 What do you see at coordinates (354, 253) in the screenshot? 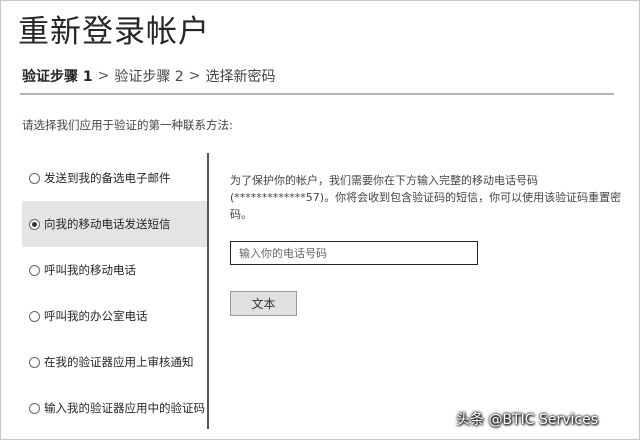
I see `phone-number-input` at bounding box center [354, 253].